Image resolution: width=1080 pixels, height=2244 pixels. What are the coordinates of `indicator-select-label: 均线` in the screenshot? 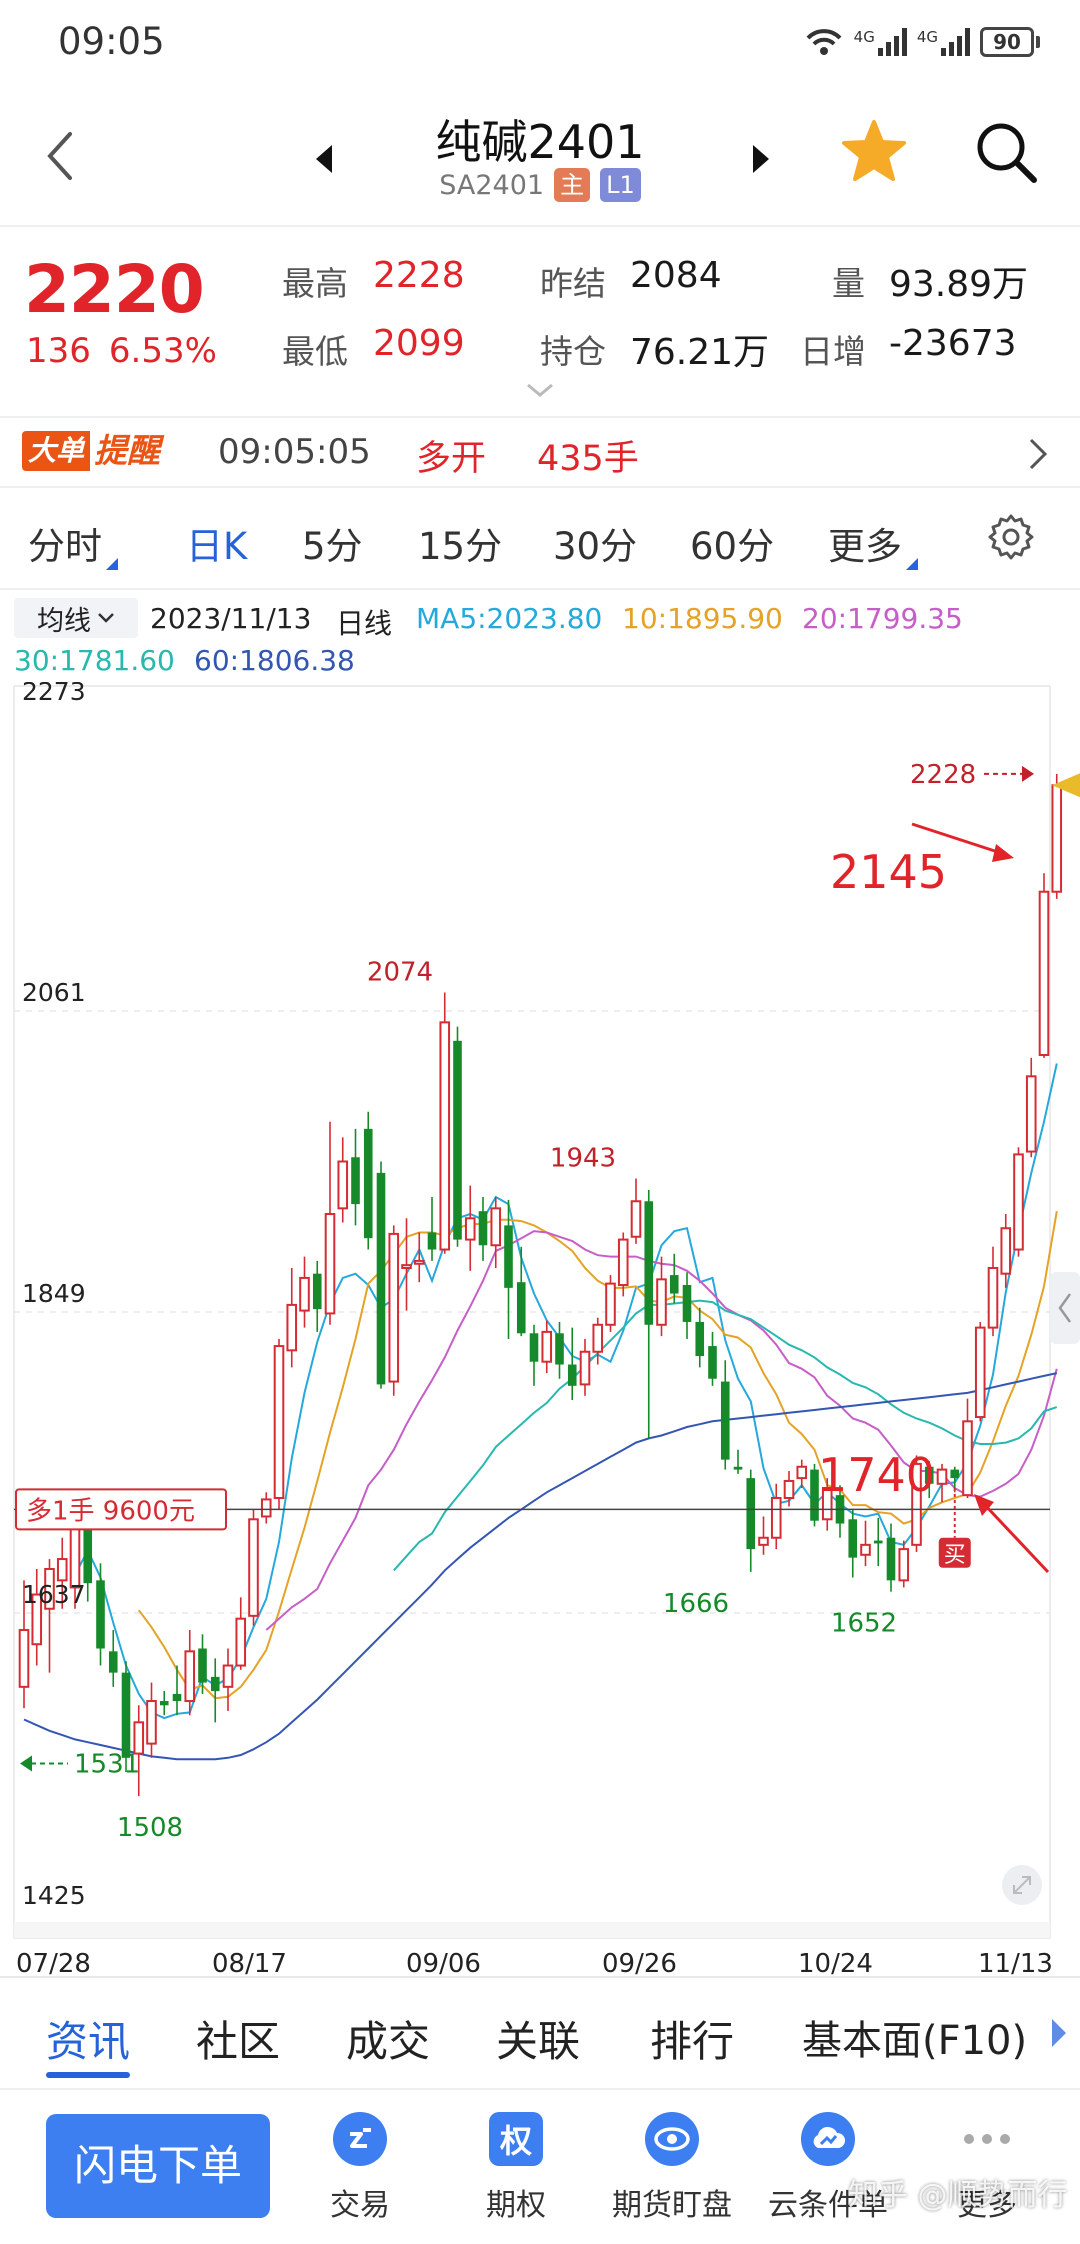 It's located at (64, 621).